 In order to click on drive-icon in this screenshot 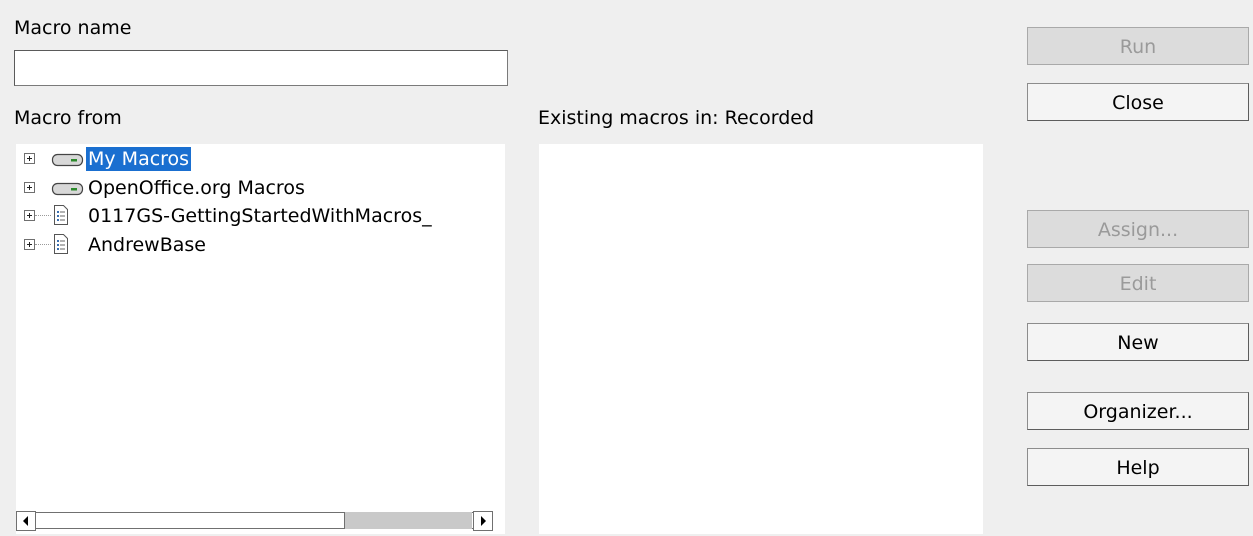, I will do `click(67, 189)`.